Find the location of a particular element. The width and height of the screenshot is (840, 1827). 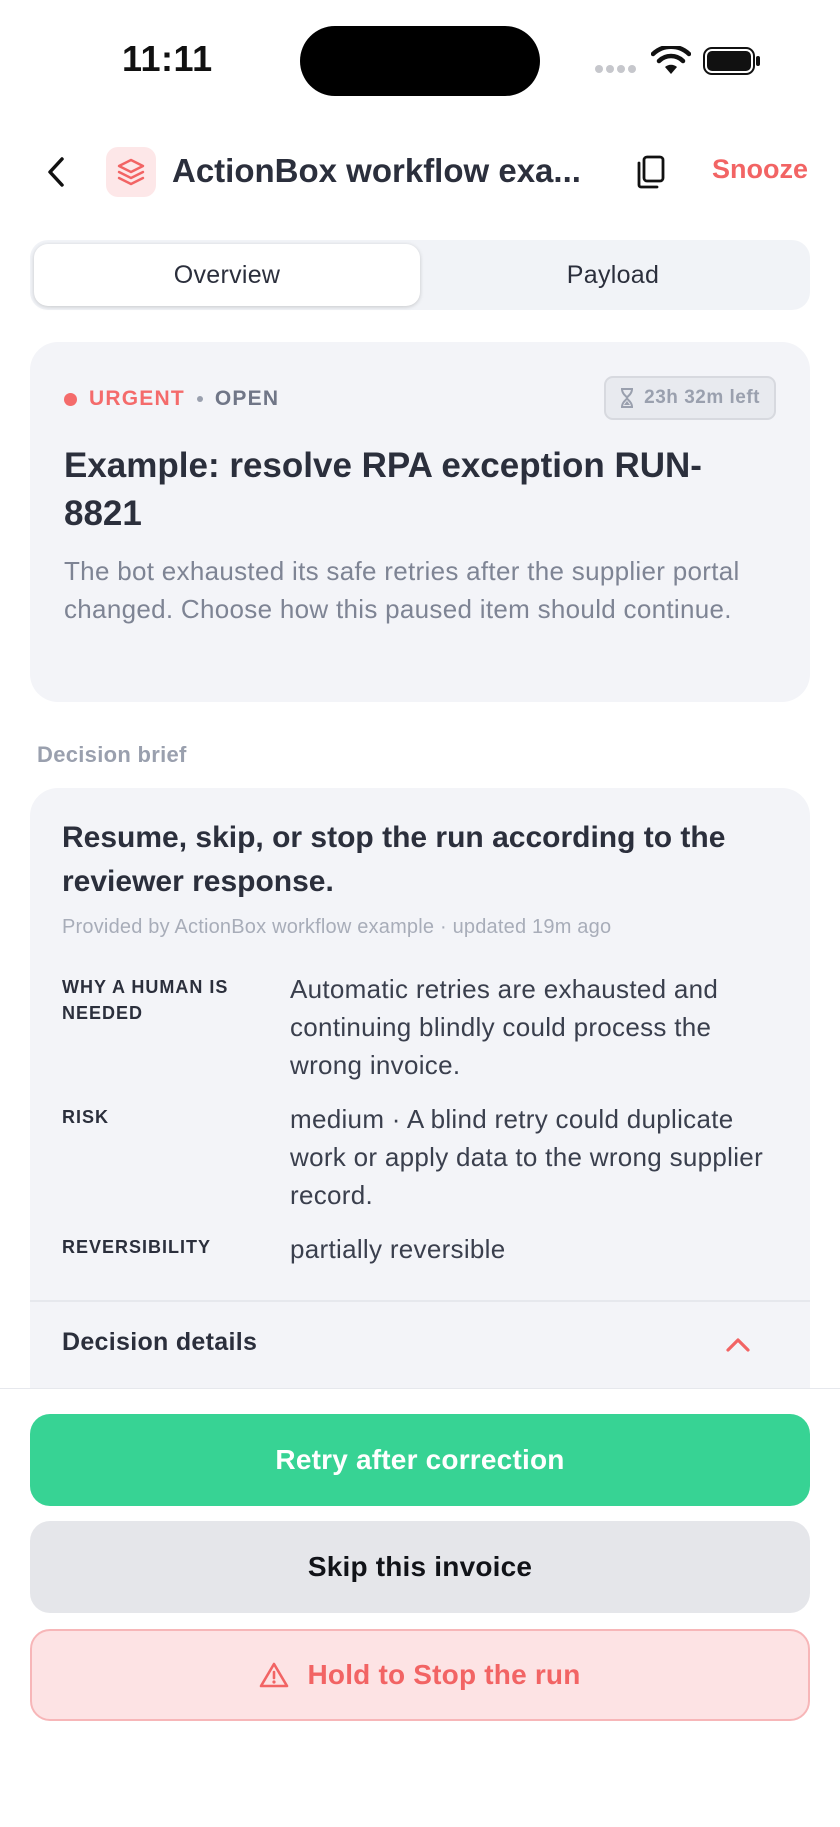

copy-icon is located at coordinates (651, 172).